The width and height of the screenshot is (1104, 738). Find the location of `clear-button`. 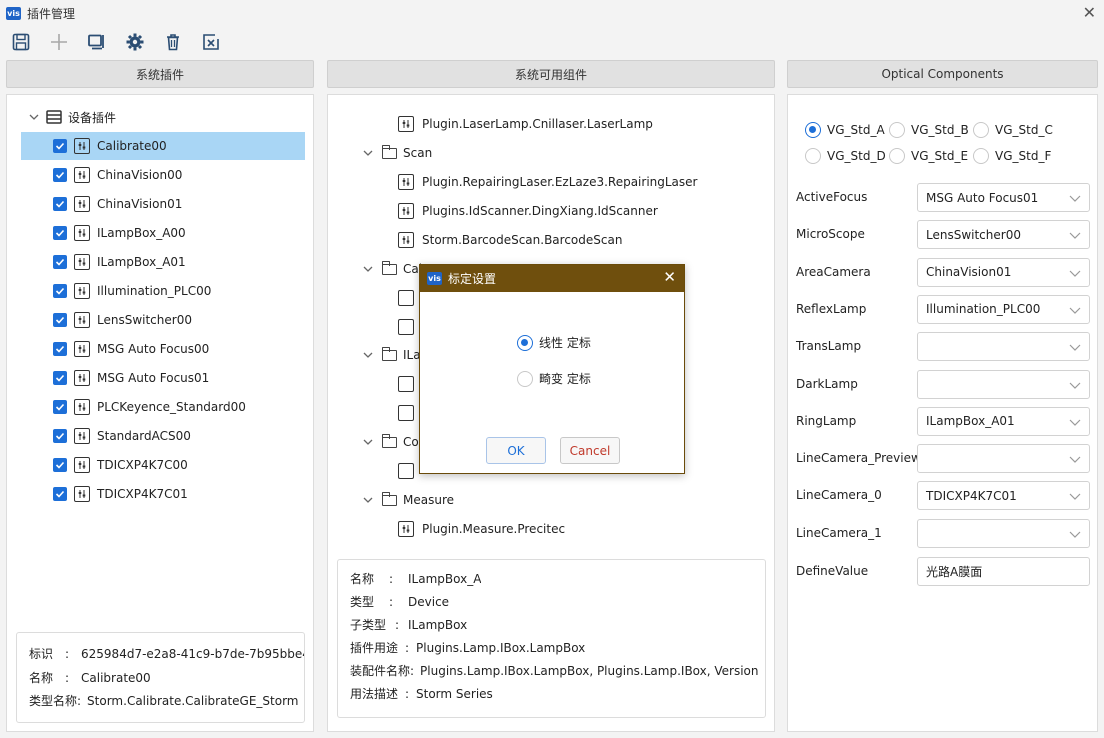

clear-button is located at coordinates (211, 42).